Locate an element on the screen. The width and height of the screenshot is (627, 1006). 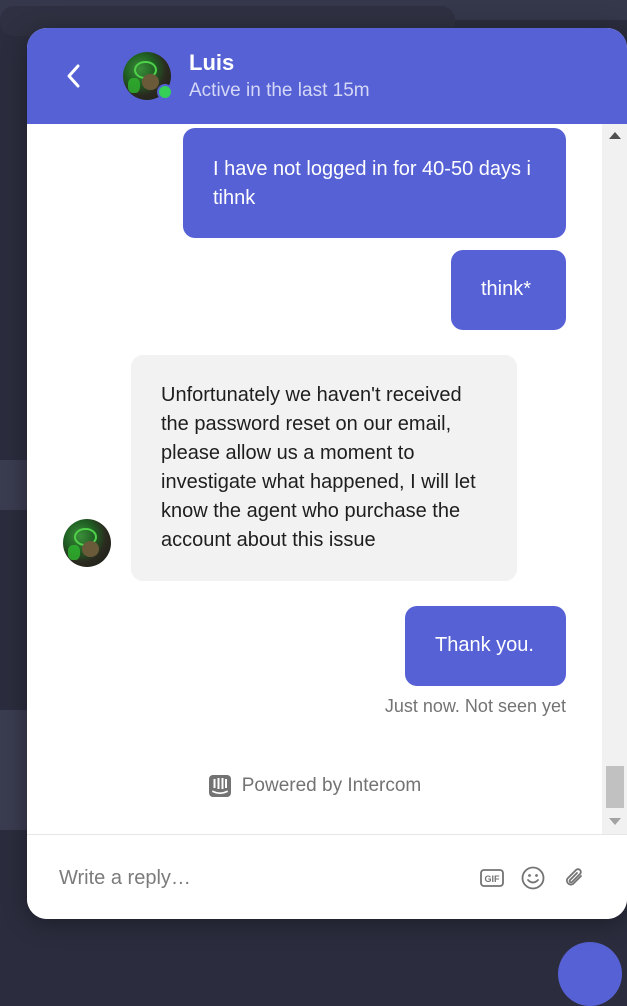
emoji-button is located at coordinates (533, 878).